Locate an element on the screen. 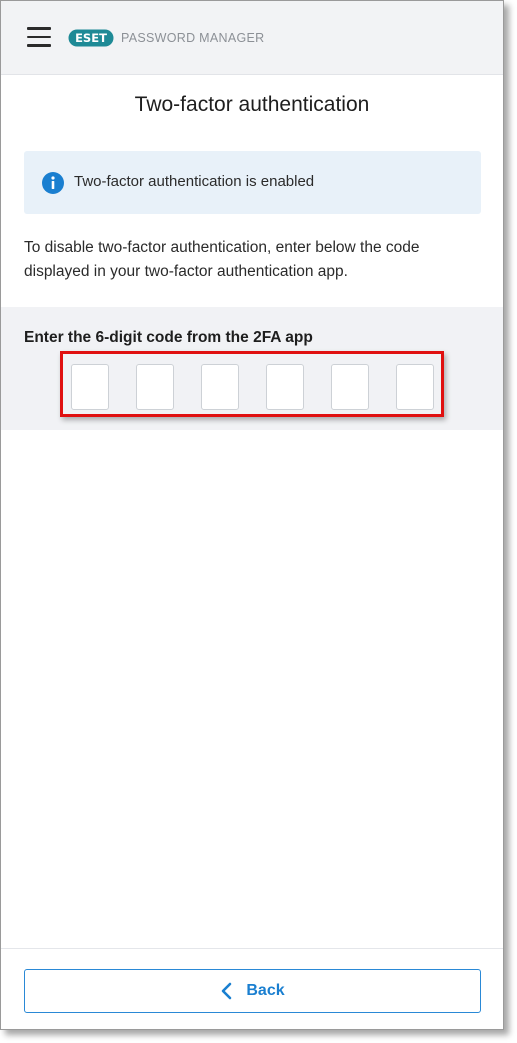 This screenshot has height=1043, width=517. code-inputs-highlight is located at coordinates (252, 384).